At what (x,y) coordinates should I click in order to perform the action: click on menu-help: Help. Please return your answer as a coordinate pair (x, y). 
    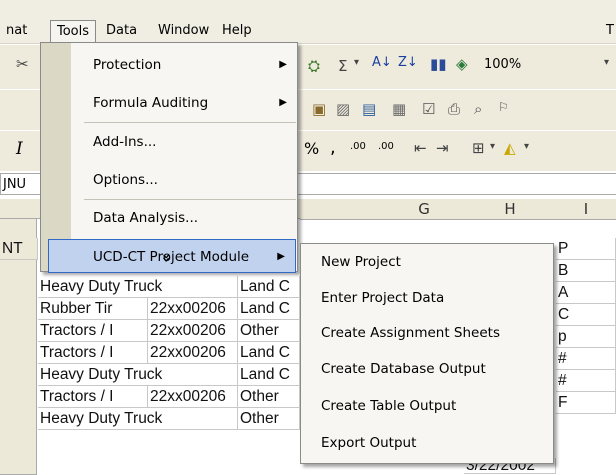
    Looking at the image, I should click on (237, 31).